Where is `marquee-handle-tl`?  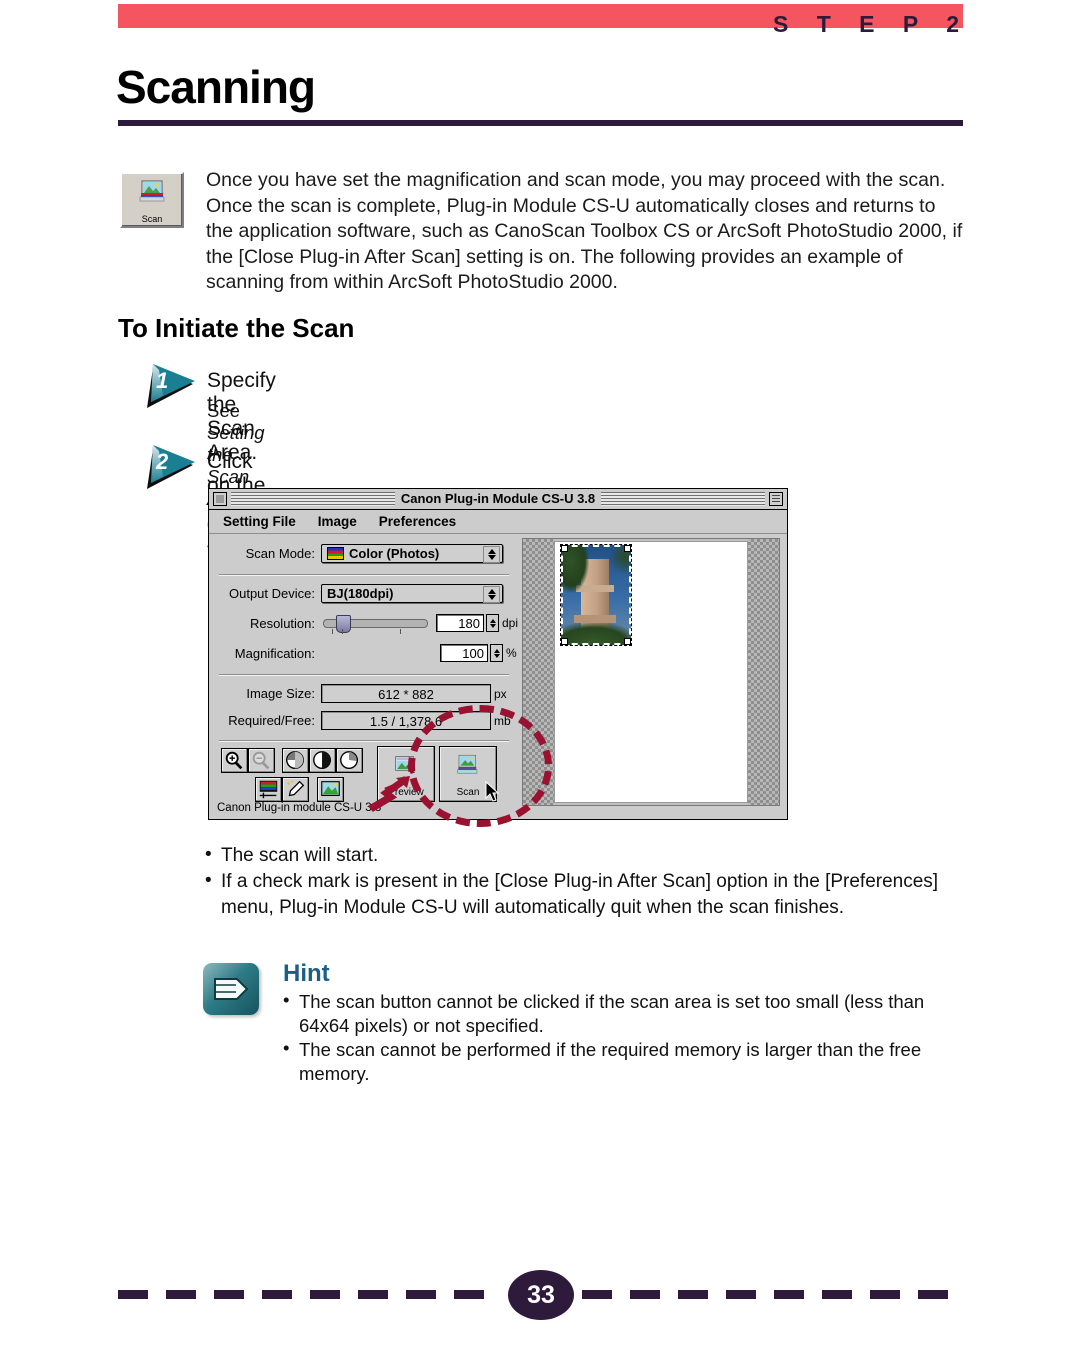
marquee-handle-tl is located at coordinates (564, 548).